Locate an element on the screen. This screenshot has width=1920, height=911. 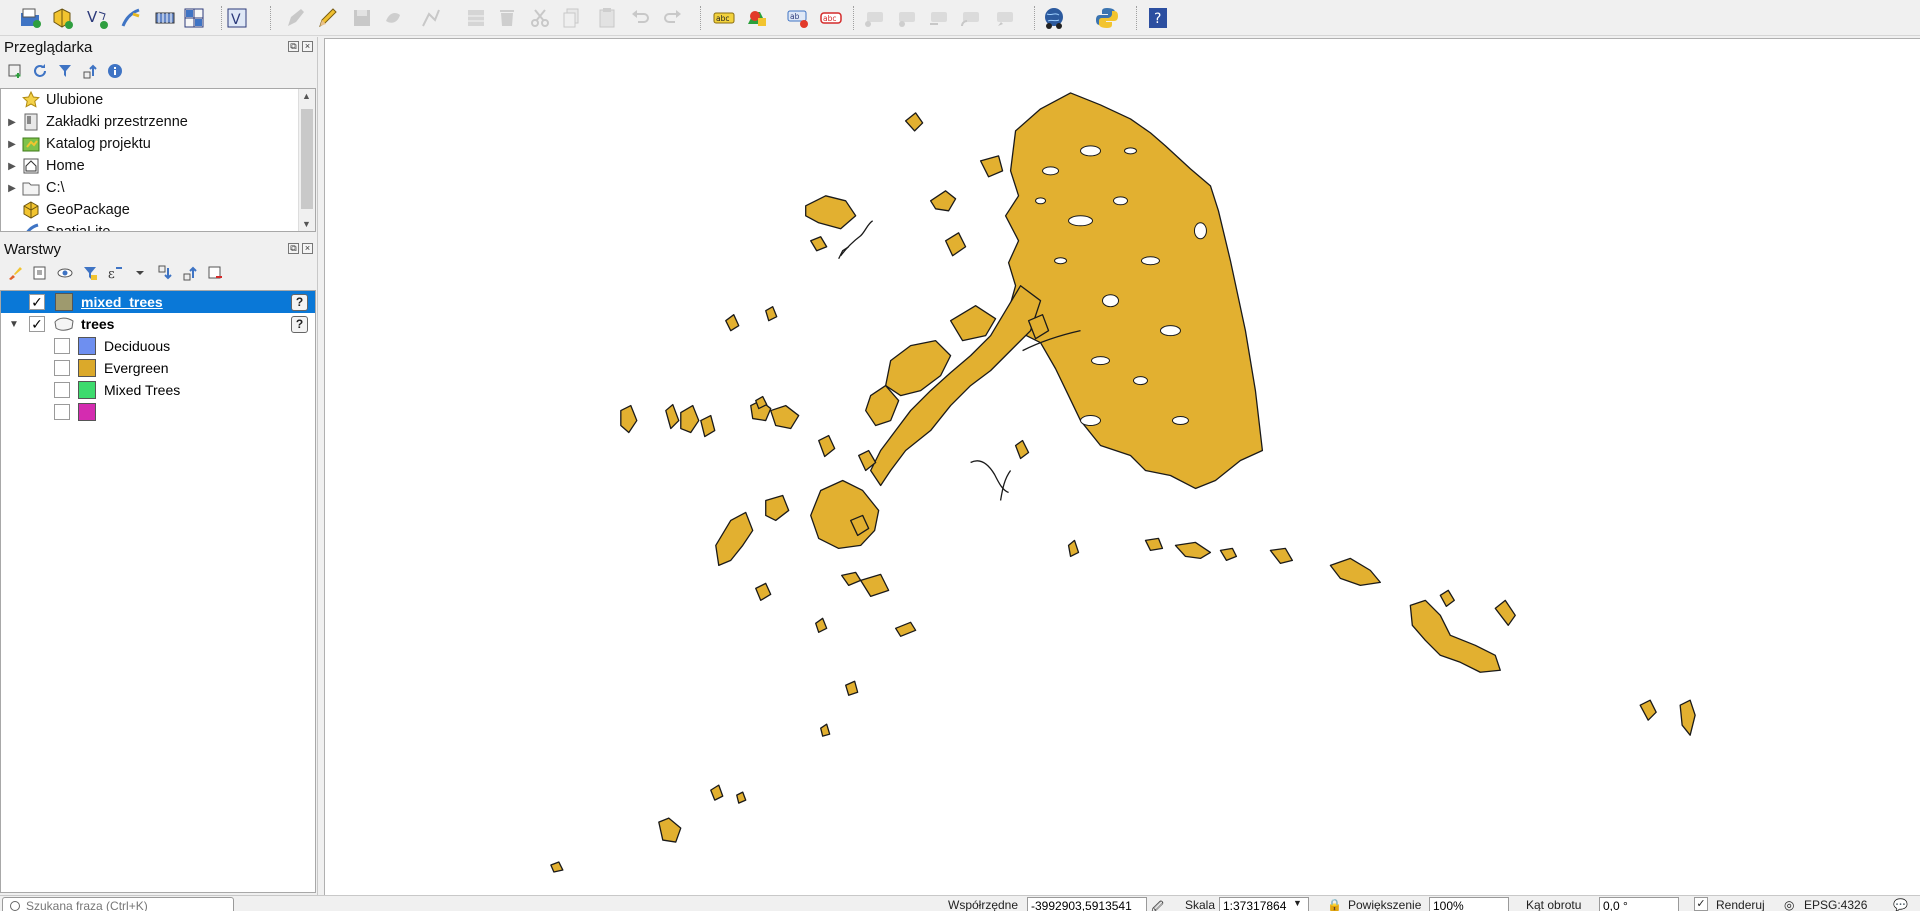
new-shapefile-icon: V is located at coordinates (97, 18).